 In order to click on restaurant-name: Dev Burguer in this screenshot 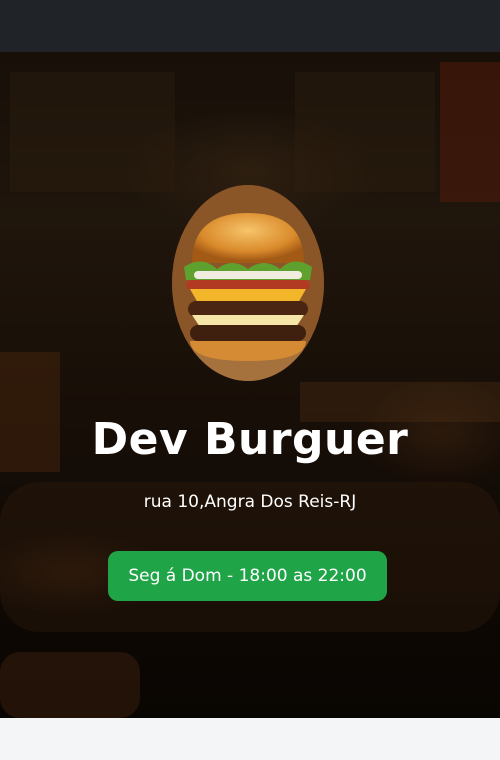, I will do `click(250, 439)`.